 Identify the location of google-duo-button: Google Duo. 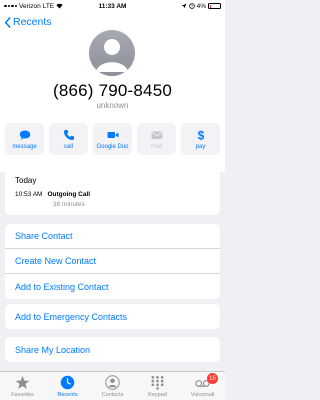
(112, 139).